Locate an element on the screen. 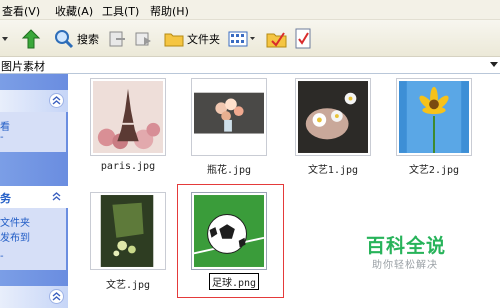 Image resolution: width=500 pixels, height=308 pixels. folders-button: 文件夹 is located at coordinates (192, 38).